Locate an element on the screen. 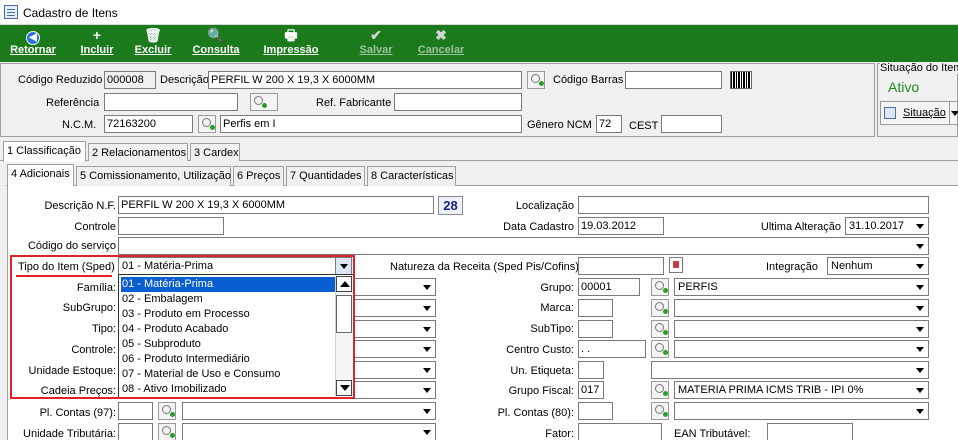 This screenshot has width=958, height=440. marca-label: Marca: is located at coordinates (557, 308).